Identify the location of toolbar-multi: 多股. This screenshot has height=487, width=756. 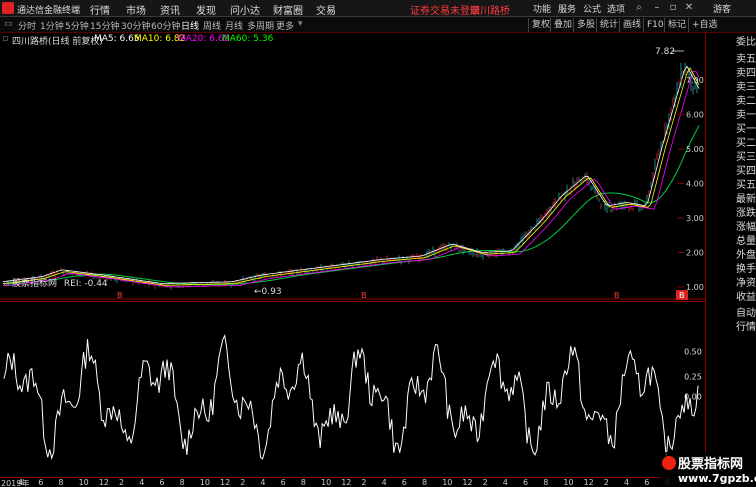
(585, 25).